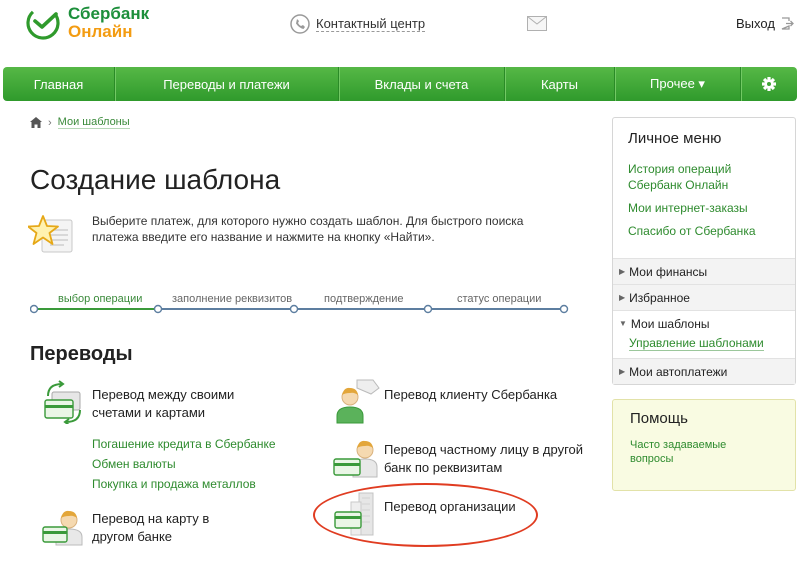  Describe the element at coordinates (62, 402) in the screenshot. I see `own-transfer-icon` at that location.